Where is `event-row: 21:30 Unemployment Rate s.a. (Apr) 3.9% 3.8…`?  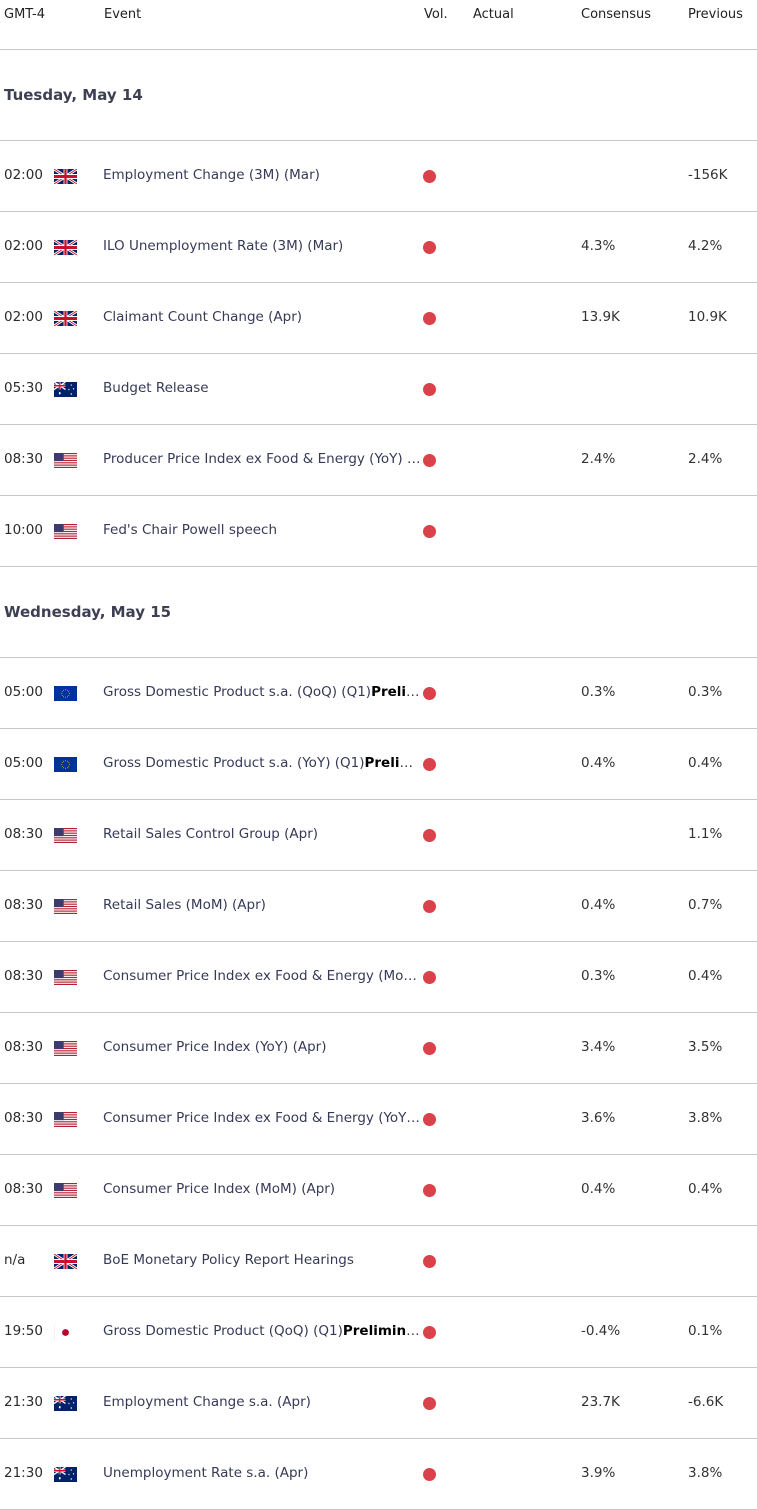 event-row: 21:30 Unemployment Rate s.a. (Apr) 3.9% 3.8… is located at coordinates (378, 1474).